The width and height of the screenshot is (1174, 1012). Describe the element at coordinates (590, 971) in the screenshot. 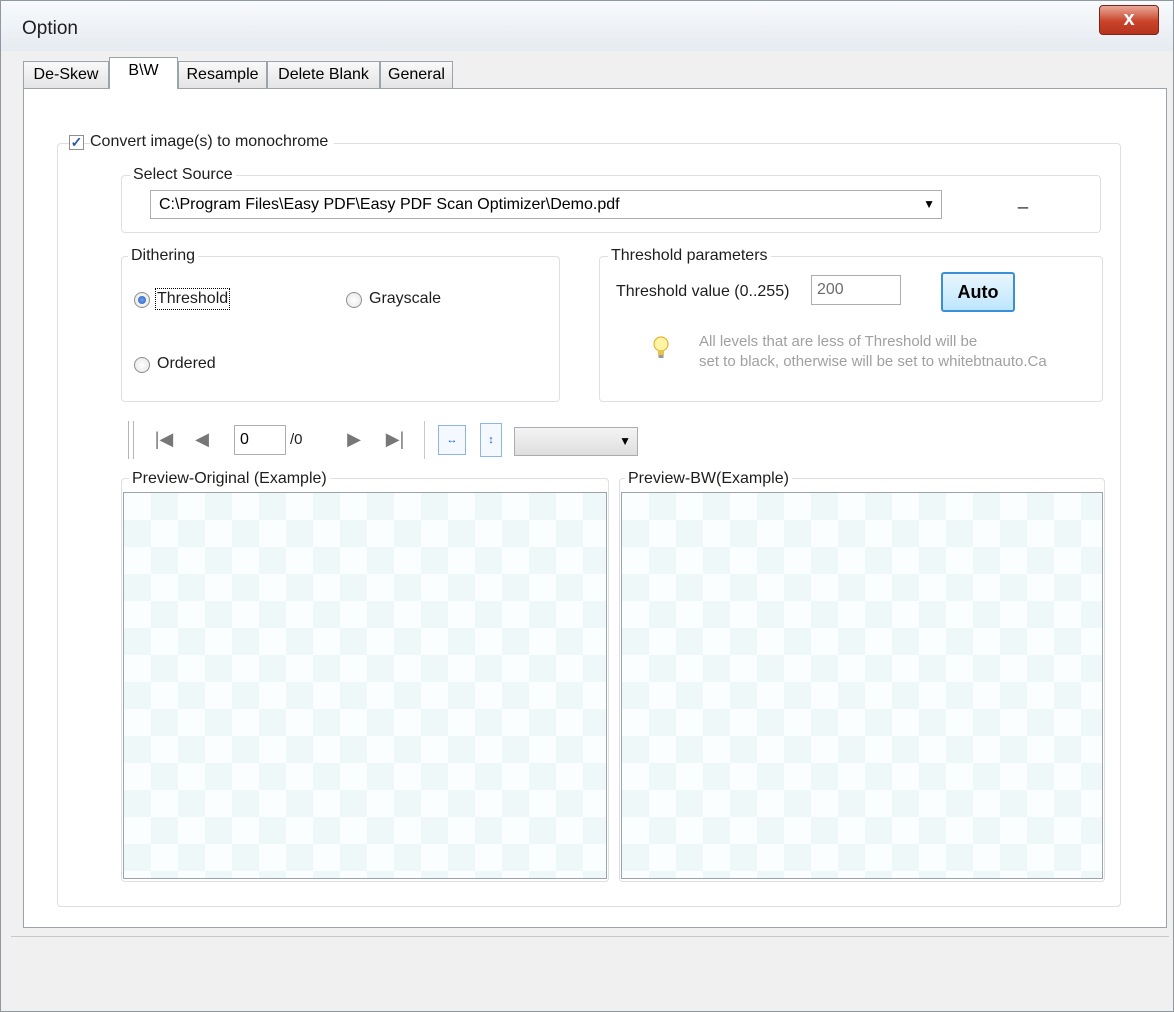

I see `dialog-footer` at that location.